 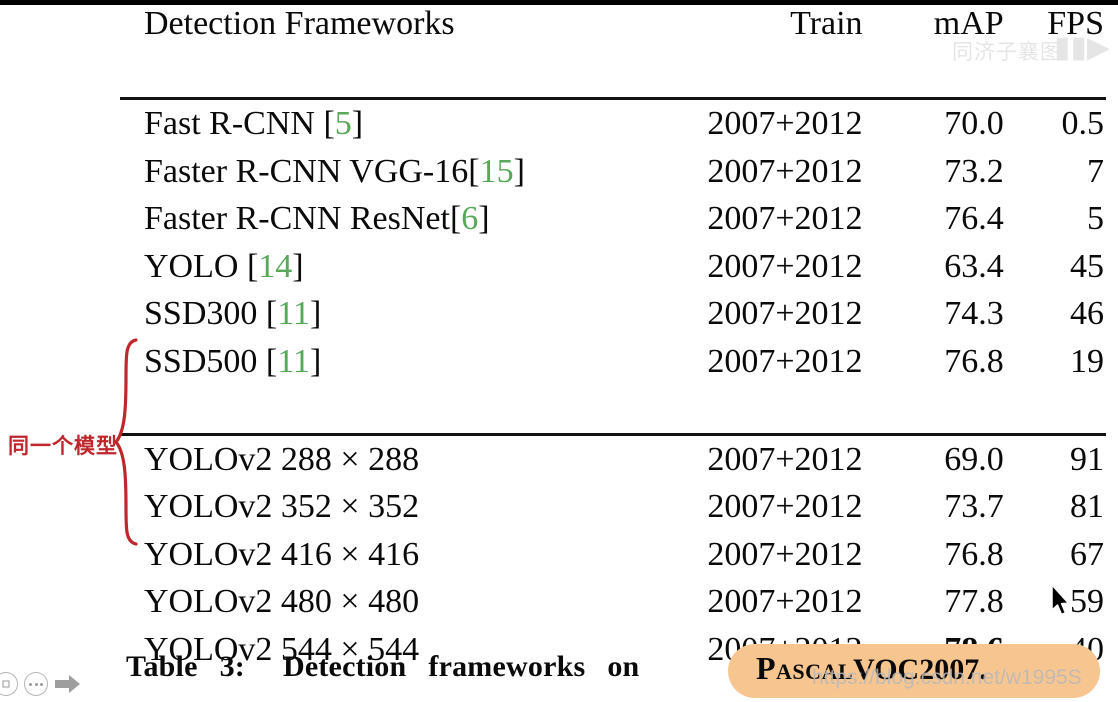 What do you see at coordinates (9, 684) in the screenshot?
I see `circle-icon` at bounding box center [9, 684].